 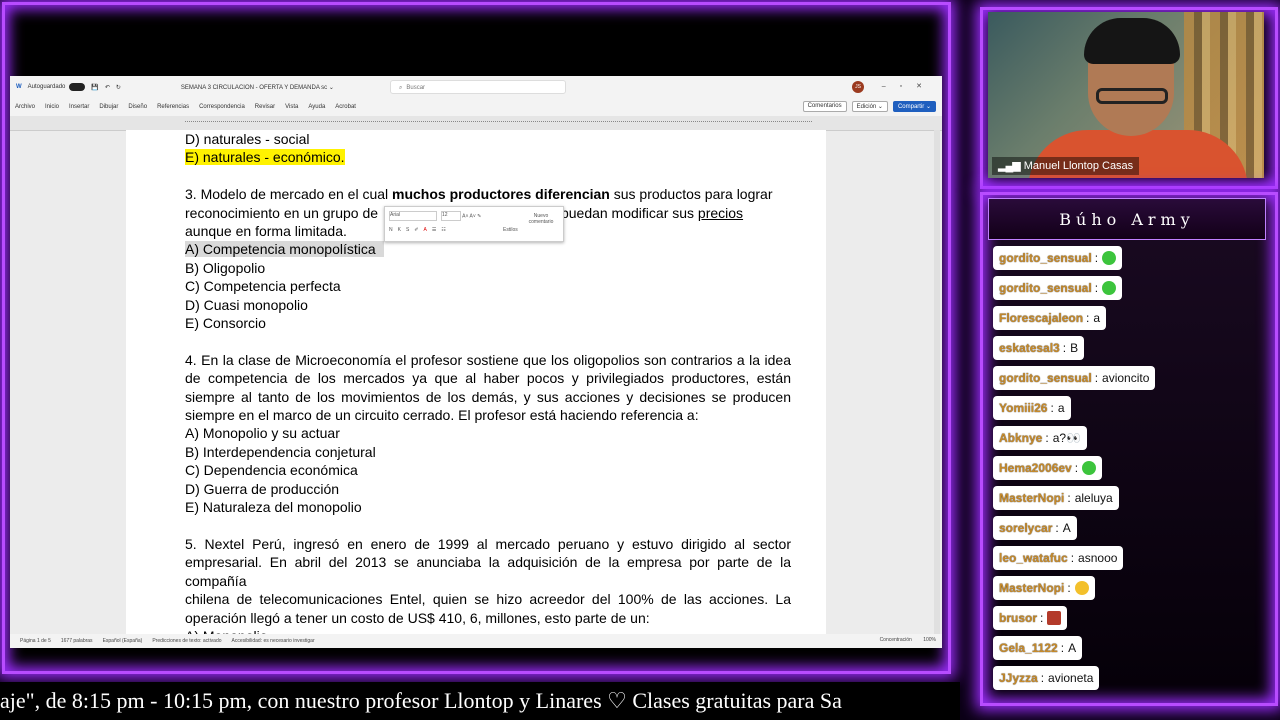 What do you see at coordinates (1127, 219) in the screenshot?
I see `chat-title: Búho Army` at bounding box center [1127, 219].